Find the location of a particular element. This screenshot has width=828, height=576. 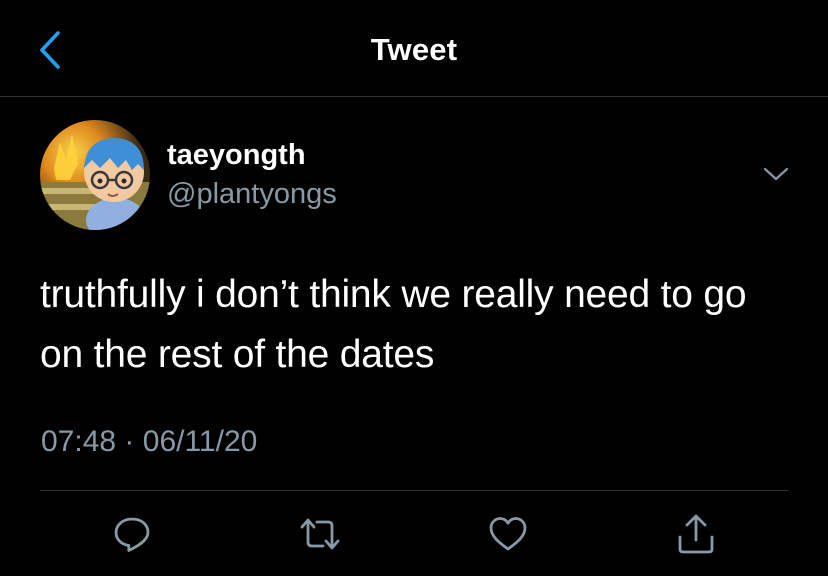

reply-button is located at coordinates (132, 534).